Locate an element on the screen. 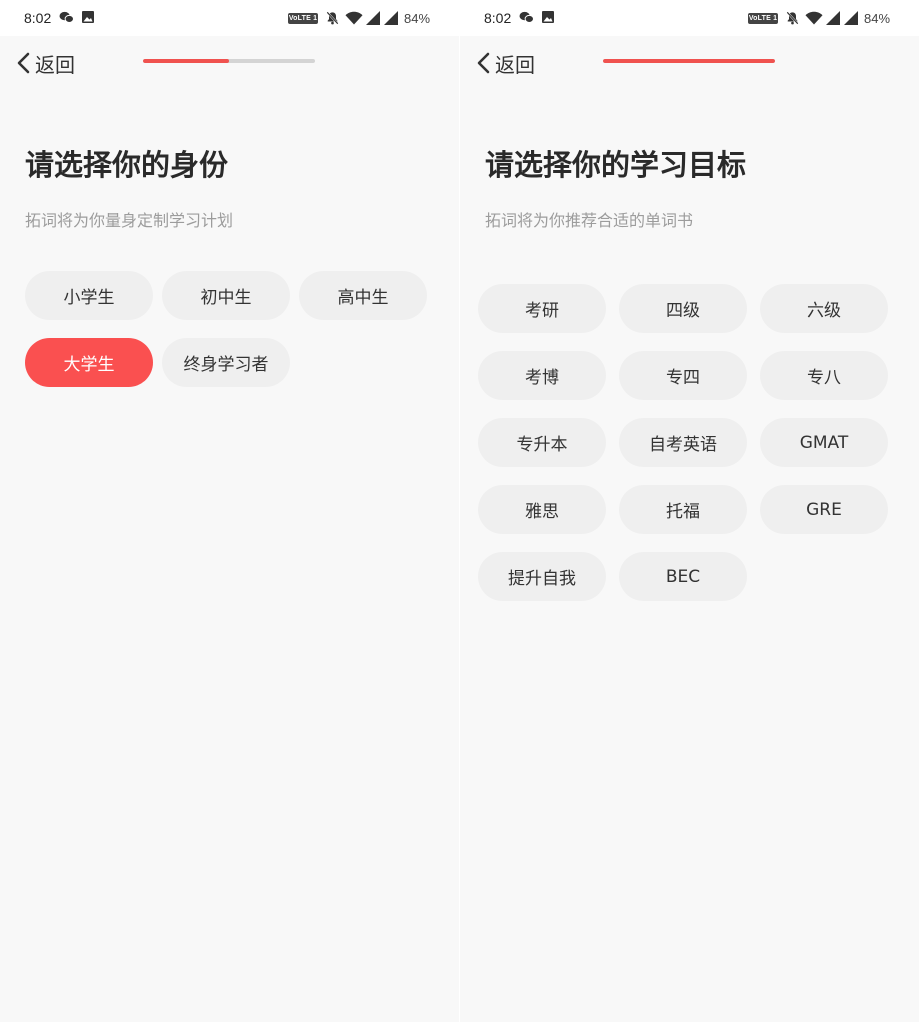  goal-option-kaoyan: 考研 is located at coordinates (542, 308).